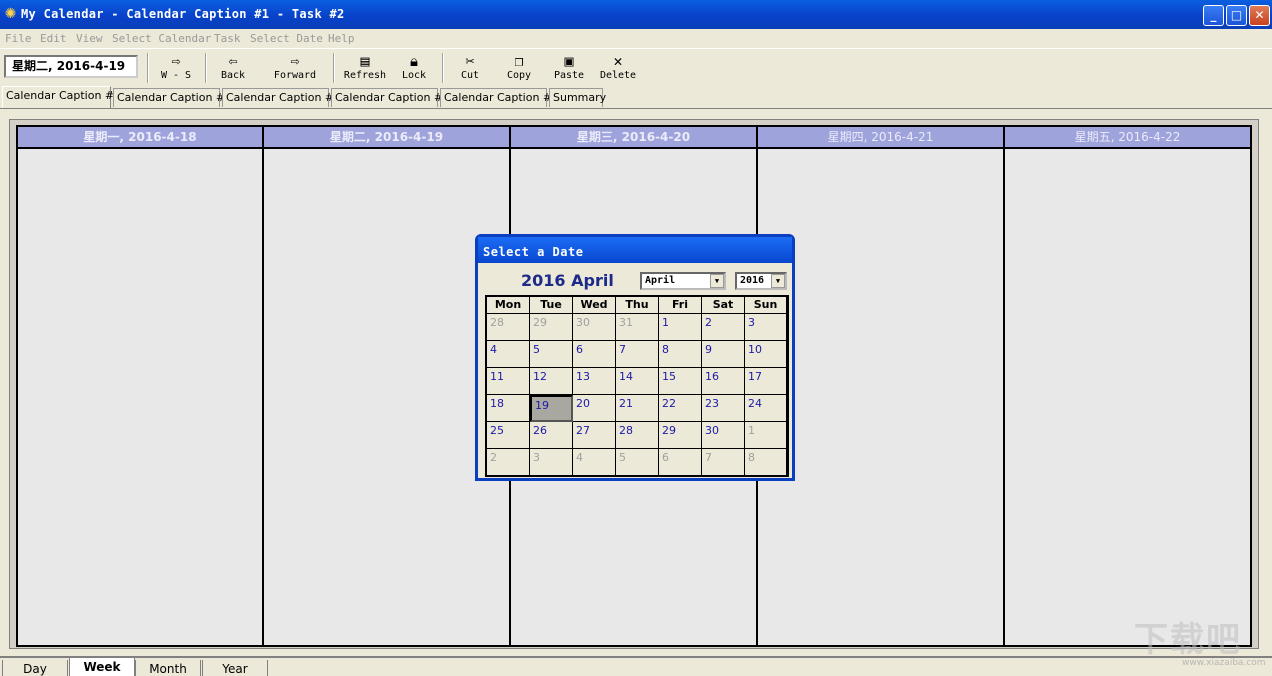 This screenshot has width=1272, height=676. Describe the element at coordinates (637, 381) in the screenshot. I see `calendar-day-cell: 14` at that location.